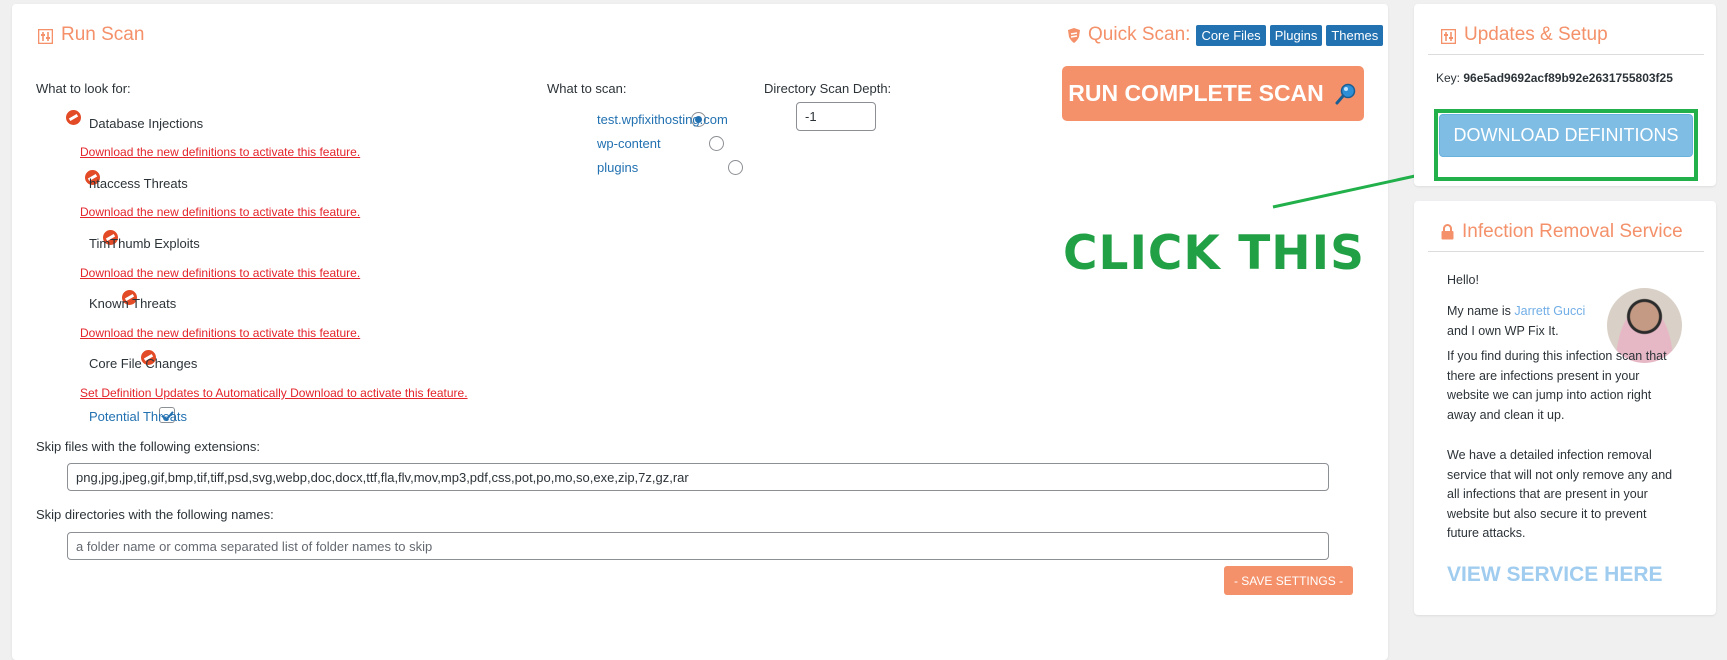 This screenshot has height=660, width=1727. I want to click on what-to-look-for-label: What to look for:, so click(83, 88).